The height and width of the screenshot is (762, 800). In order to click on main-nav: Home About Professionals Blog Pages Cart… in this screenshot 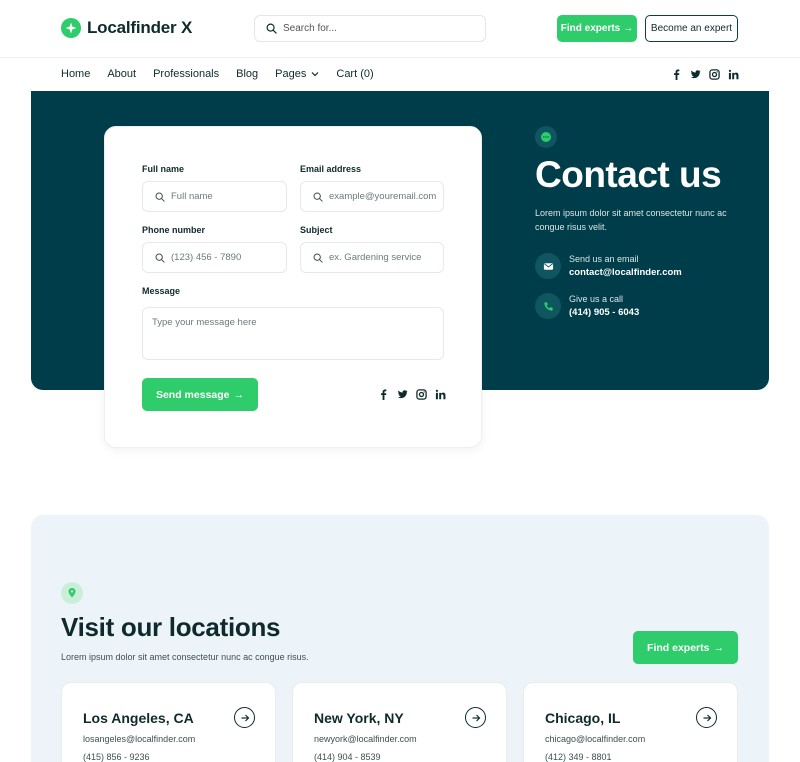, I will do `click(400, 75)`.